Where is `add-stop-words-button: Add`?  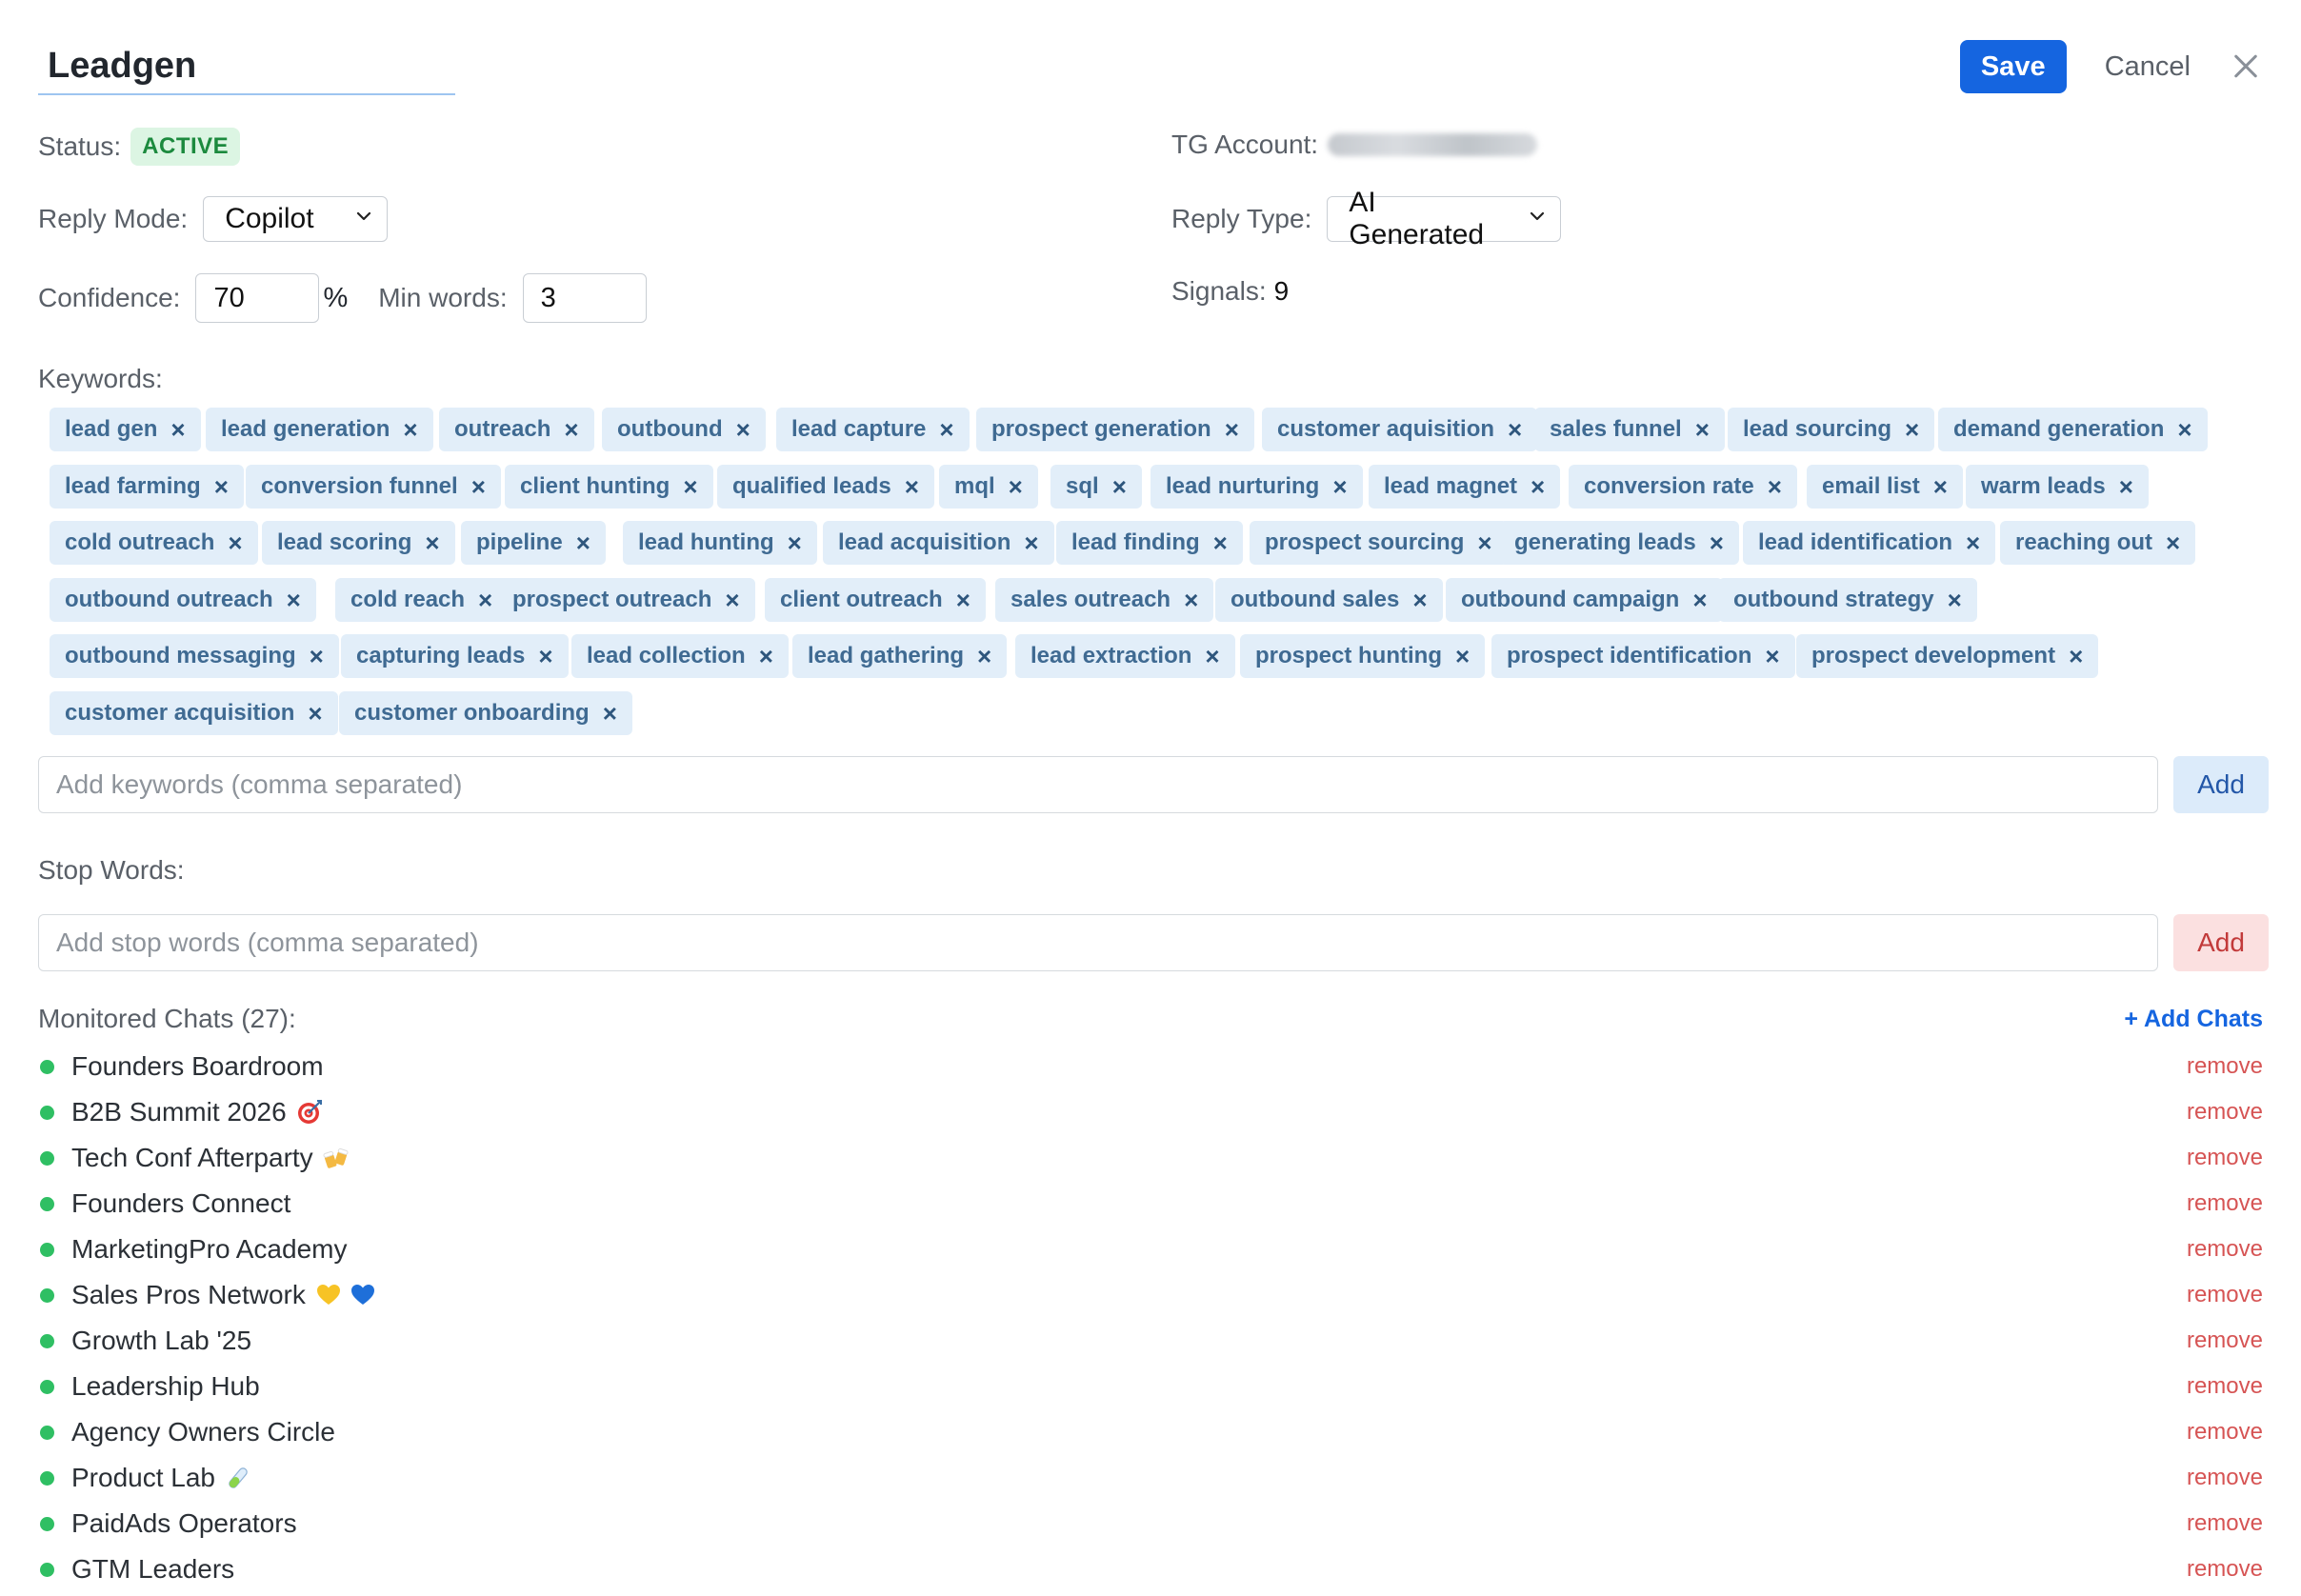
add-stop-words-button: Add is located at coordinates (2221, 942).